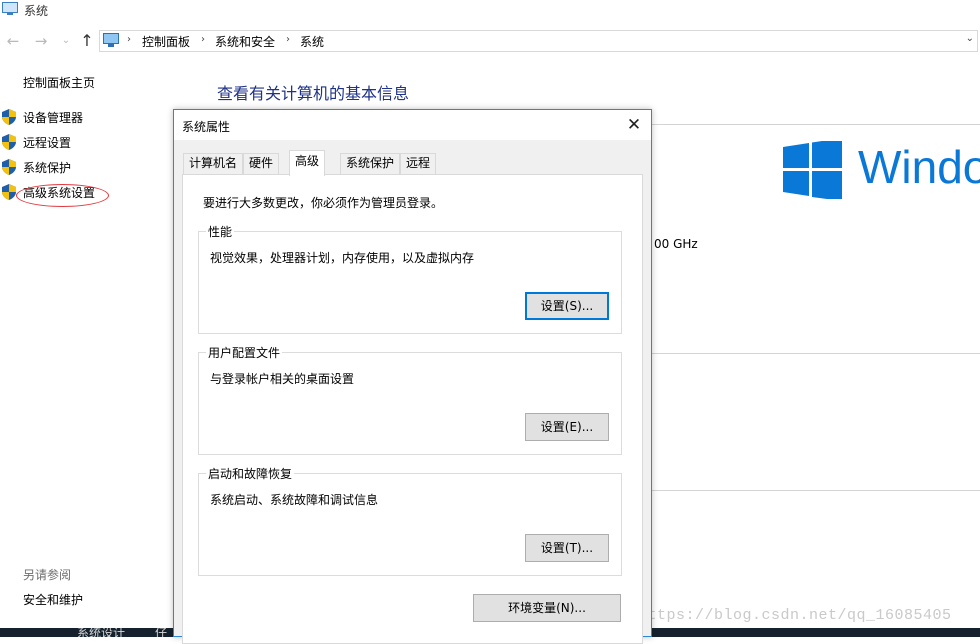 The width and height of the screenshot is (980, 644). Describe the element at coordinates (250, 473) in the screenshot. I see `group-title: 启动和故障恢复` at that location.